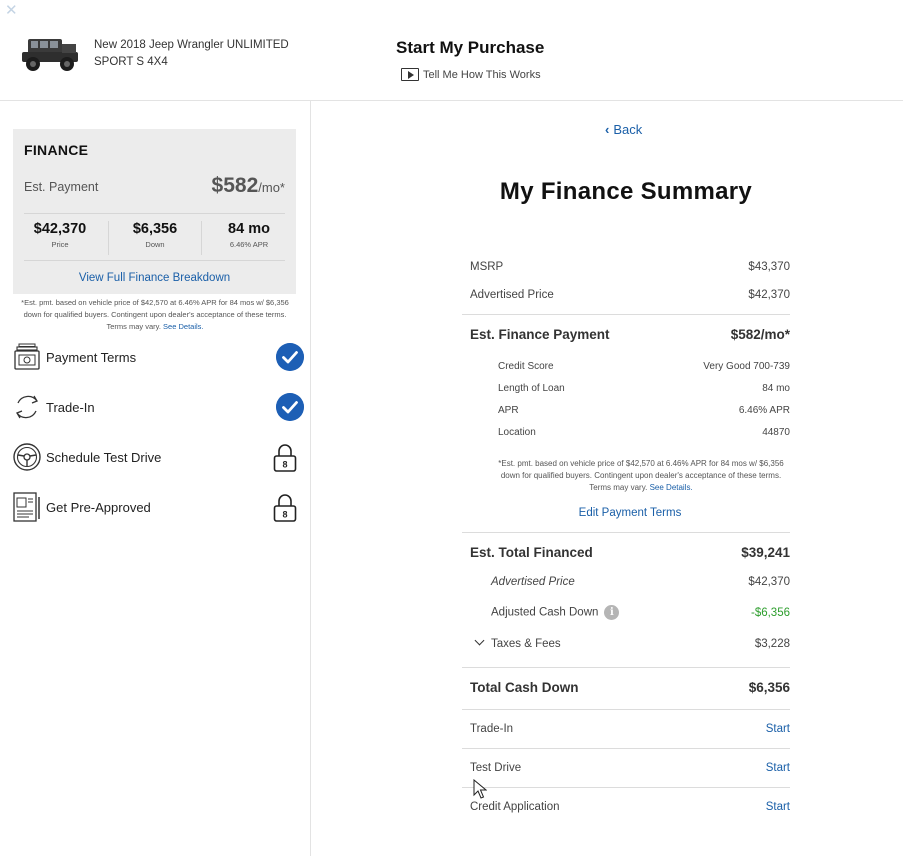 This screenshot has height=856, width=903. I want to click on msrp-row: MSRP $43,370, so click(630, 267).